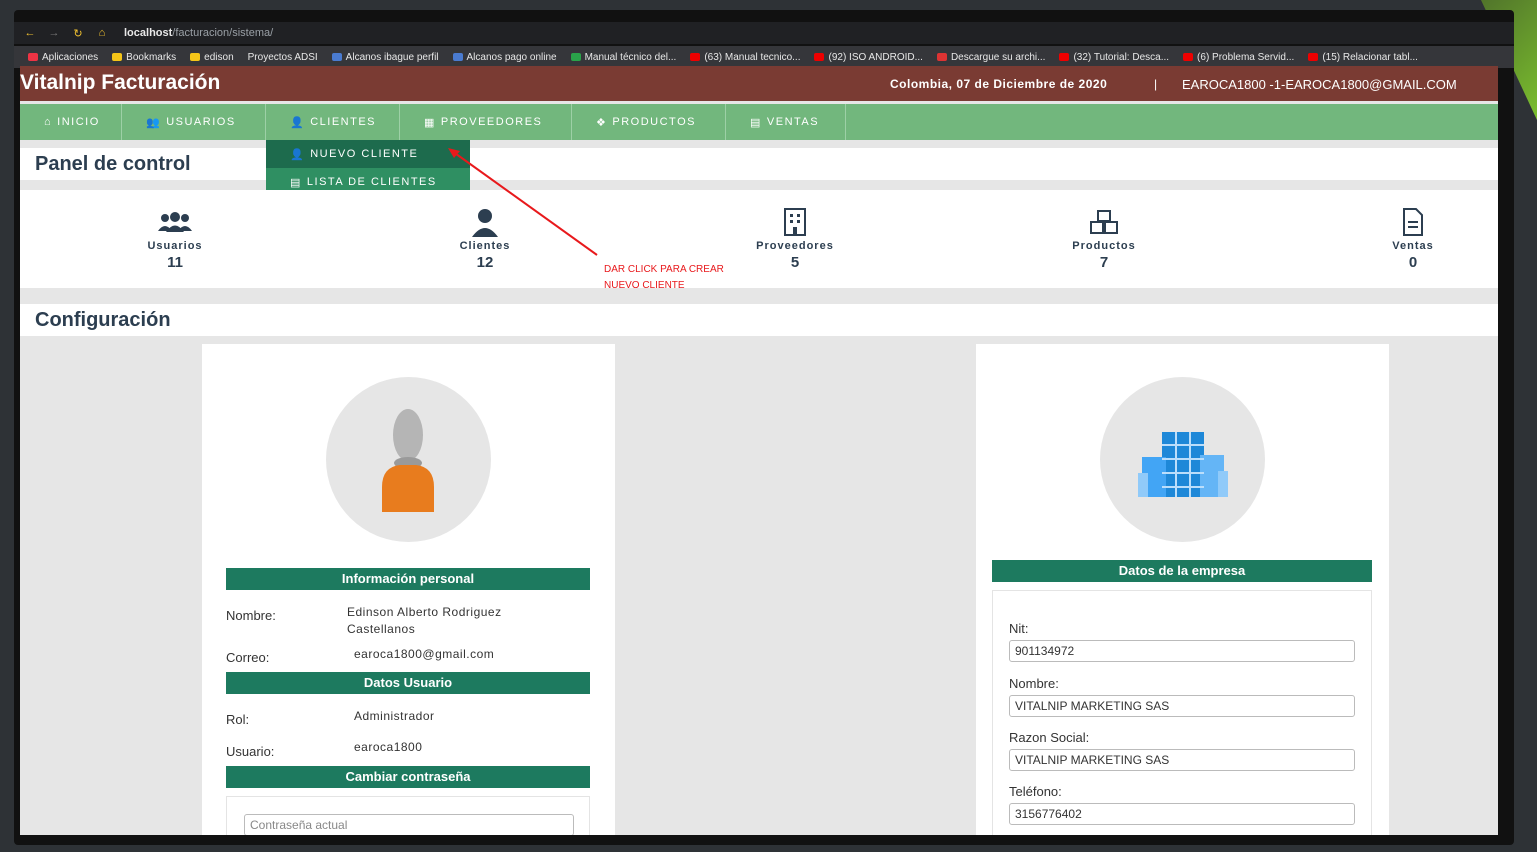  What do you see at coordinates (212, 57) in the screenshot?
I see `bookmark-item: edison` at bounding box center [212, 57].